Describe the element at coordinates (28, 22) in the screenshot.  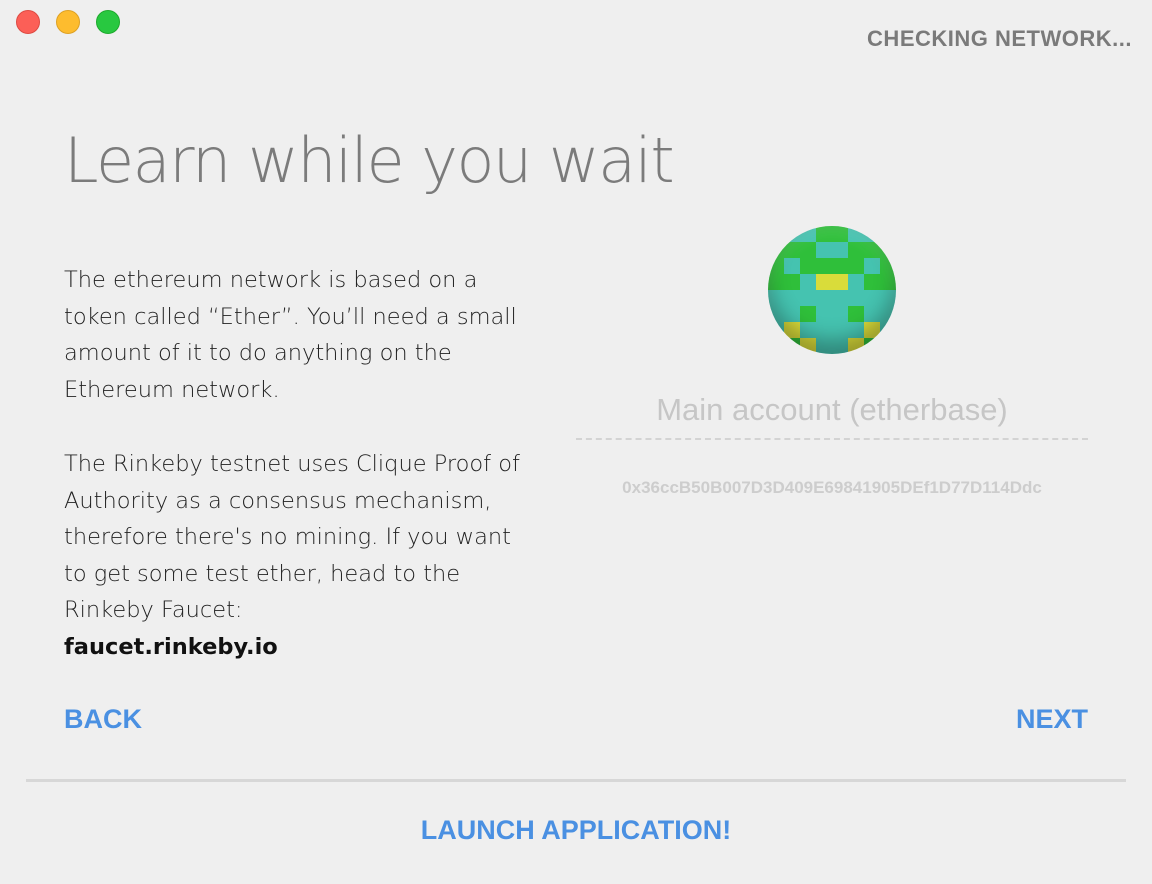
I see `close-window-button` at that location.